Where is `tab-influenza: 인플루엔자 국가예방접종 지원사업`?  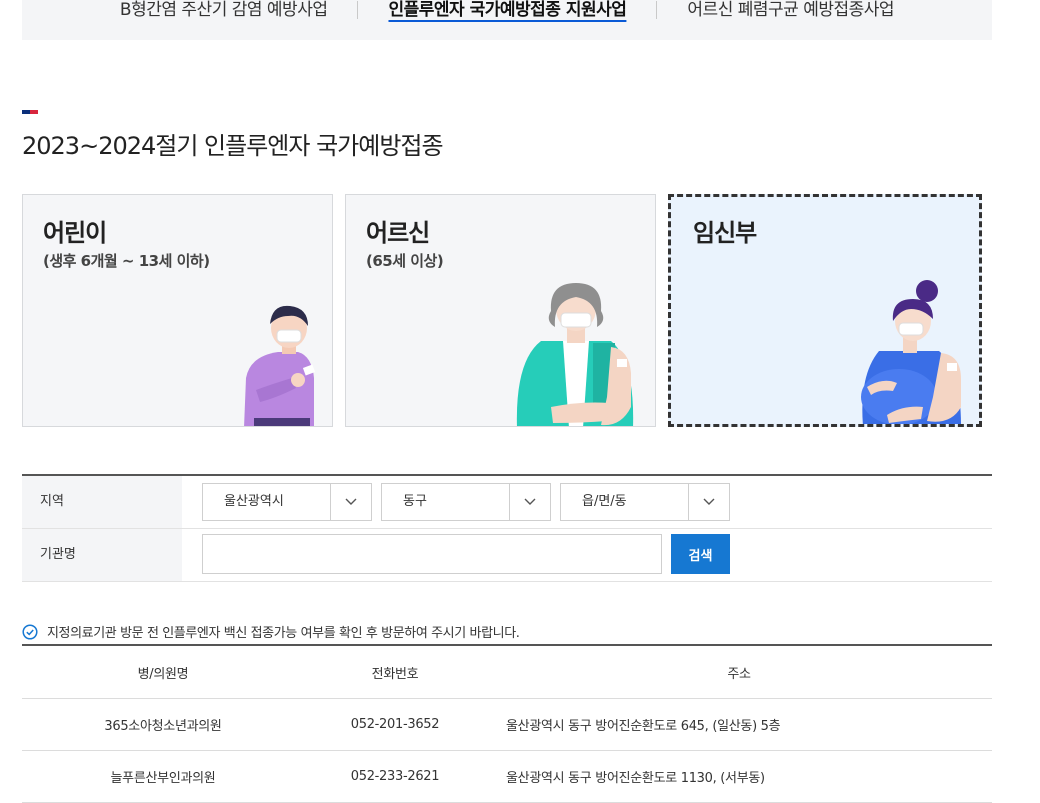
tab-influenza: 인플루엔자 국가예방접종 지원사업 is located at coordinates (506, 10).